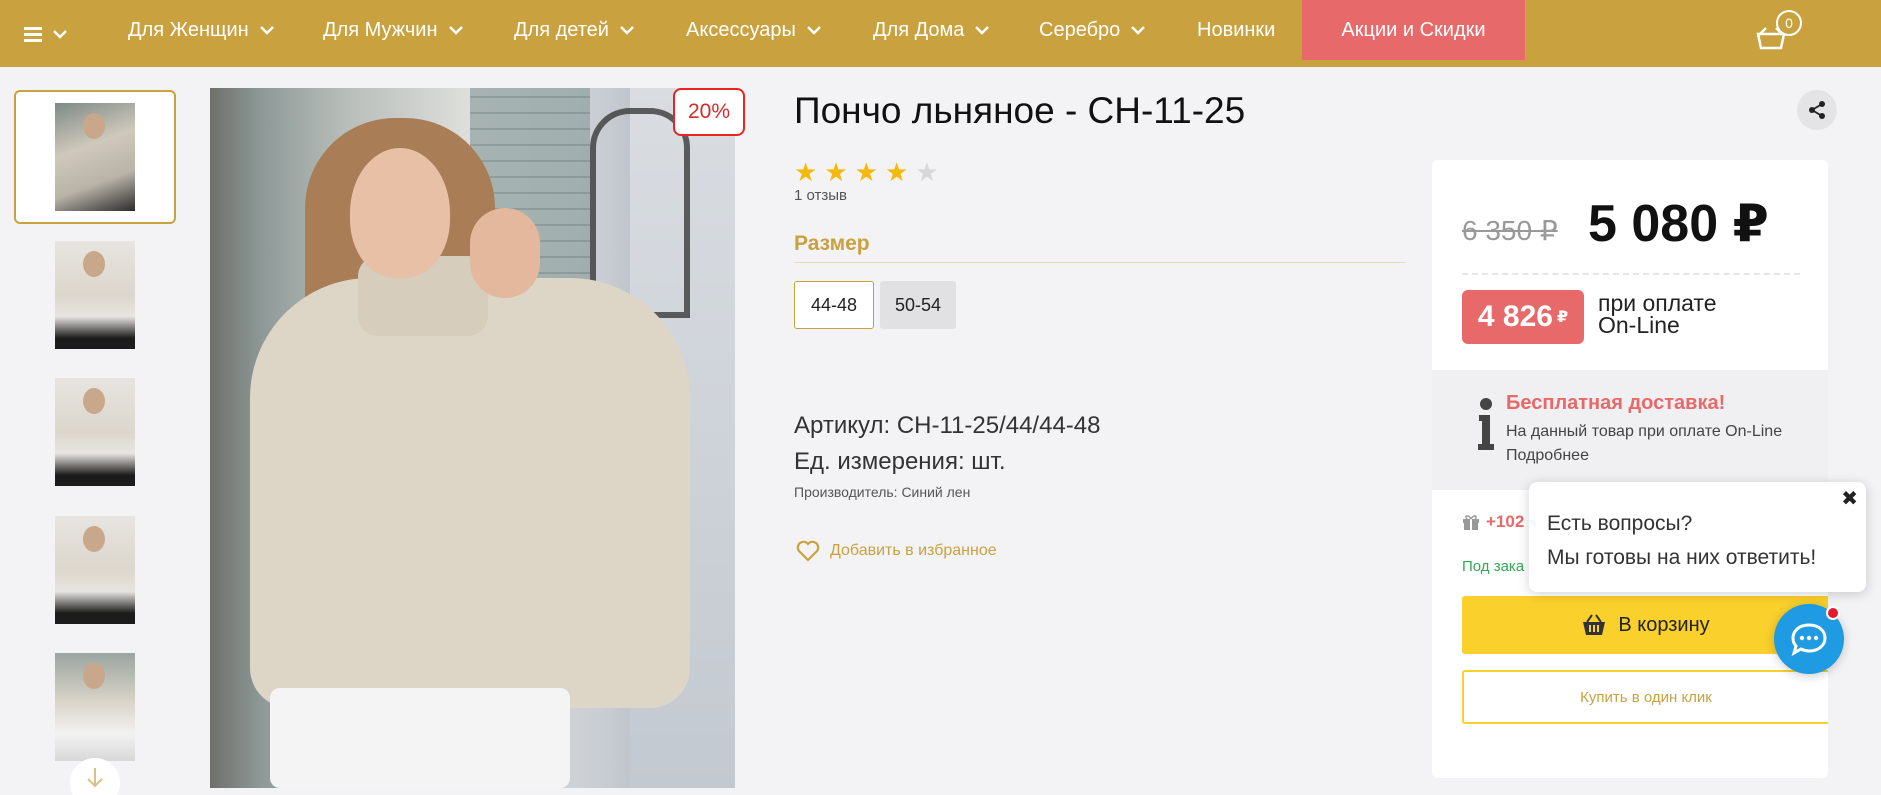 The image size is (1881, 795). I want to click on unit-value: шт., so click(988, 461).